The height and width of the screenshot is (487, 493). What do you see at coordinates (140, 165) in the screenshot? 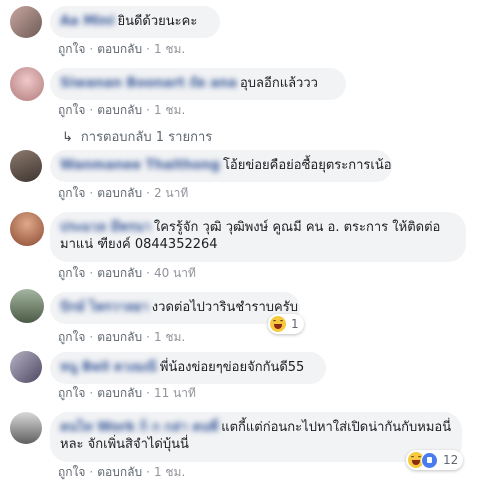
I see `commenter-name: Wanmanee Thaithong` at bounding box center [140, 165].